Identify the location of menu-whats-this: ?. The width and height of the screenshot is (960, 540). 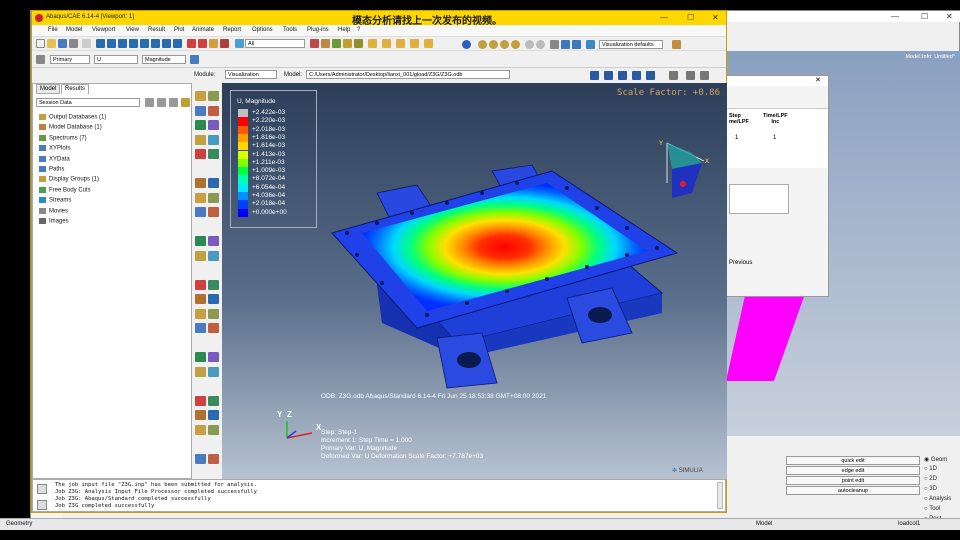
(358, 30).